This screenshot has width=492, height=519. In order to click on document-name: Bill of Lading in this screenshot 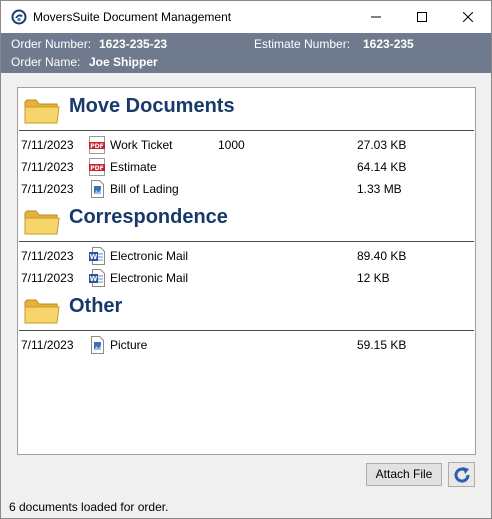, I will do `click(144, 189)`.